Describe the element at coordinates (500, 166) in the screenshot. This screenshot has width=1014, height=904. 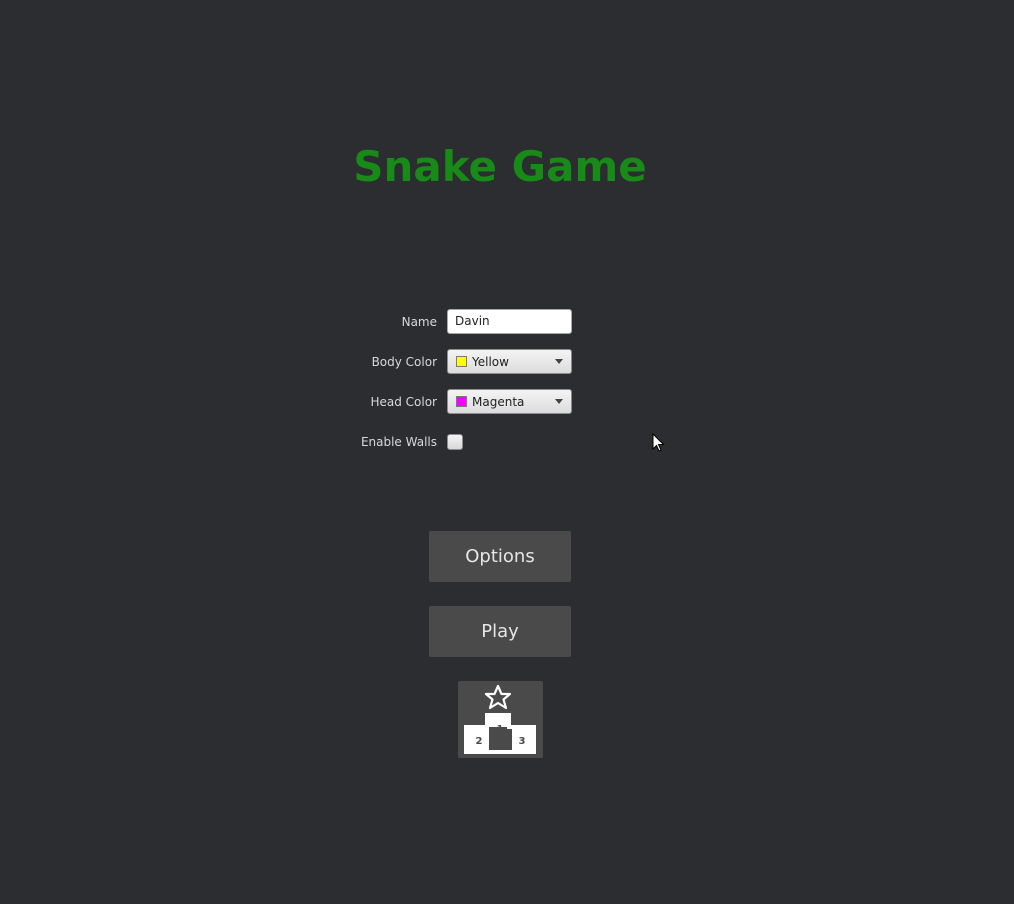
I see `game-title: Snake Game` at that location.